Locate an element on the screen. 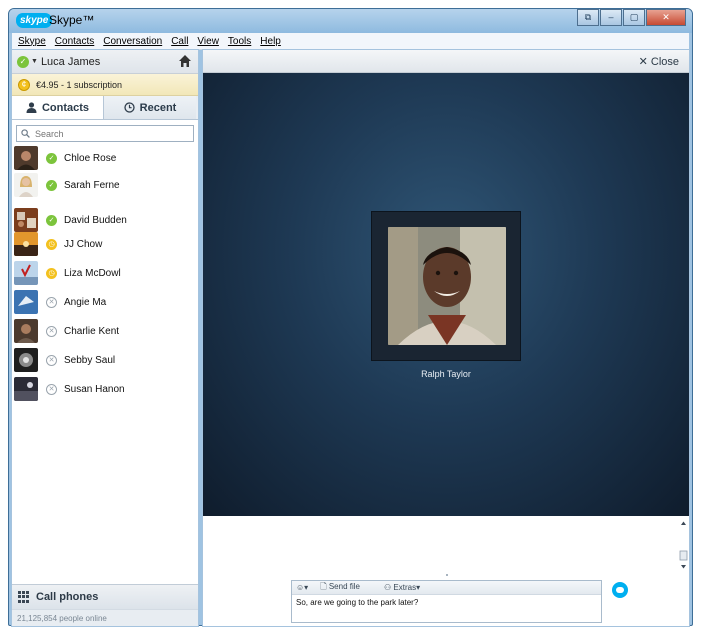 The image size is (702, 631). contact-item: ◷ Liza McDowl is located at coordinates (104, 273).